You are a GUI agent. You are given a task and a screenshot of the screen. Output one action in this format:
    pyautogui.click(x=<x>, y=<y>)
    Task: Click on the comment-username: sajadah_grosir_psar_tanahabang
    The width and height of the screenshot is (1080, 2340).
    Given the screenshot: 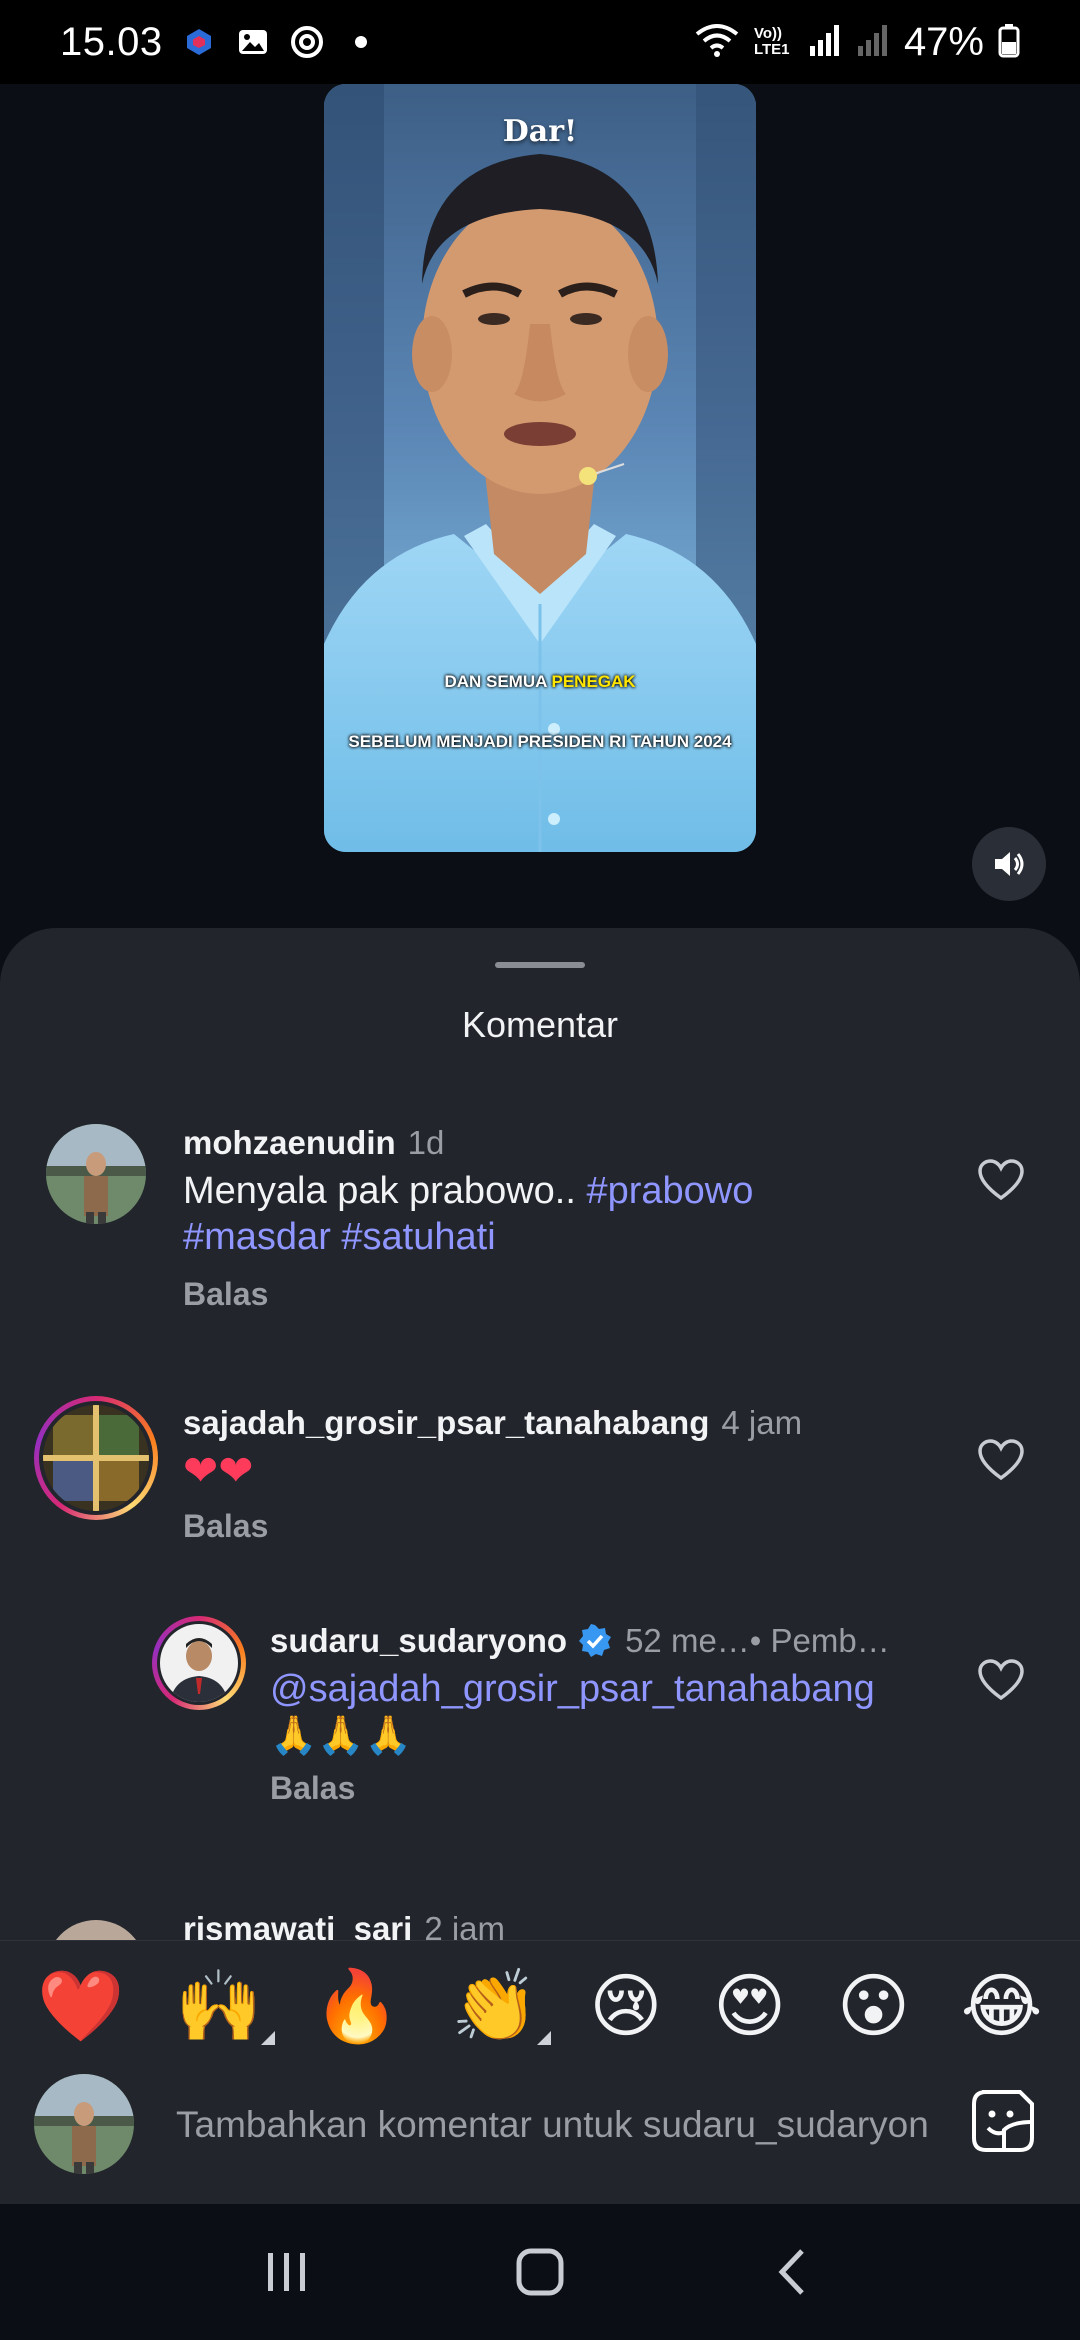 What is the action you would take?
    pyautogui.click(x=446, y=1423)
    